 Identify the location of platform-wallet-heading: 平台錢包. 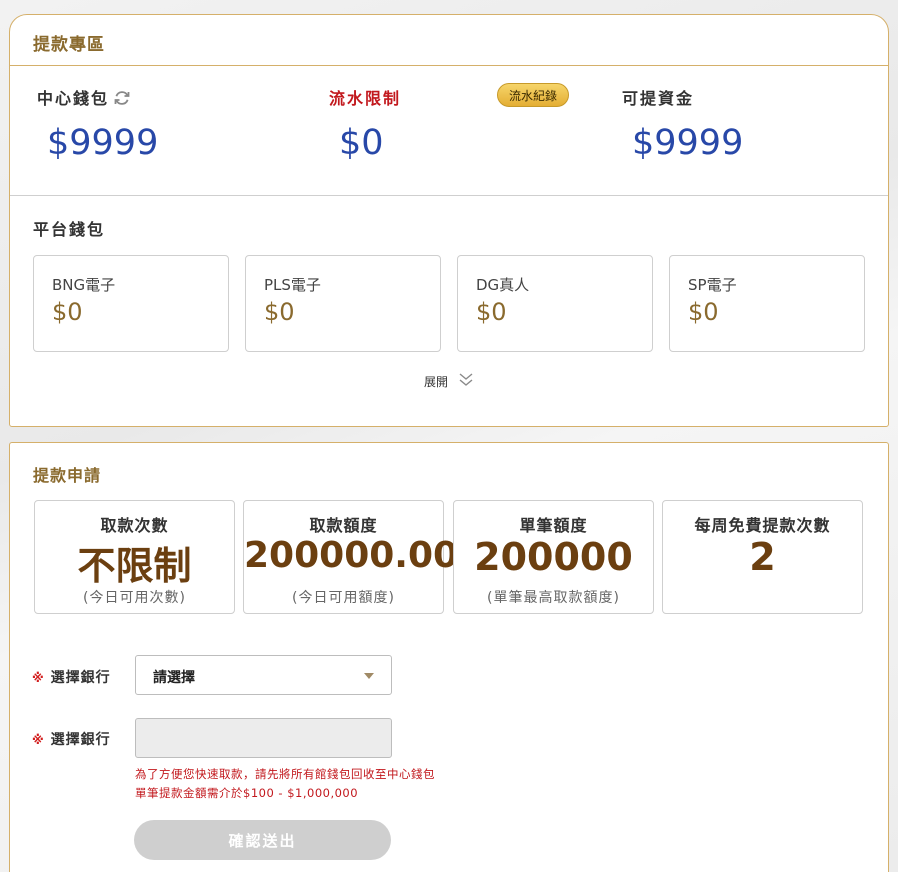
(69, 229).